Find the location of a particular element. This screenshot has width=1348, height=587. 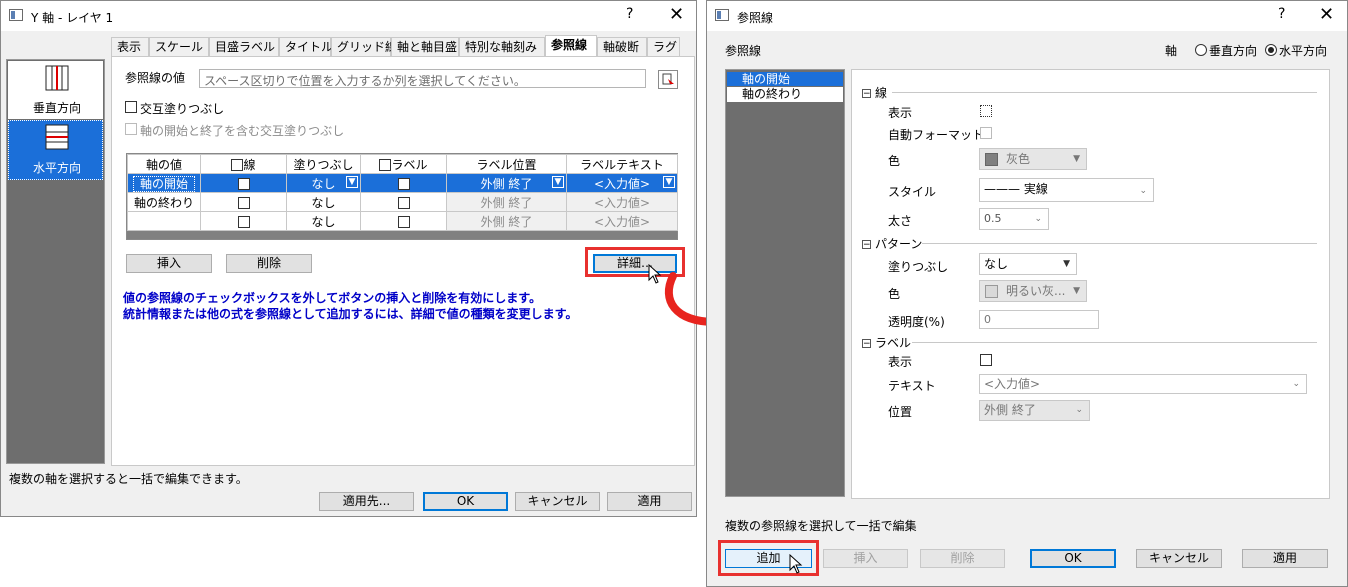

tab-scale: スケール is located at coordinates (179, 46).